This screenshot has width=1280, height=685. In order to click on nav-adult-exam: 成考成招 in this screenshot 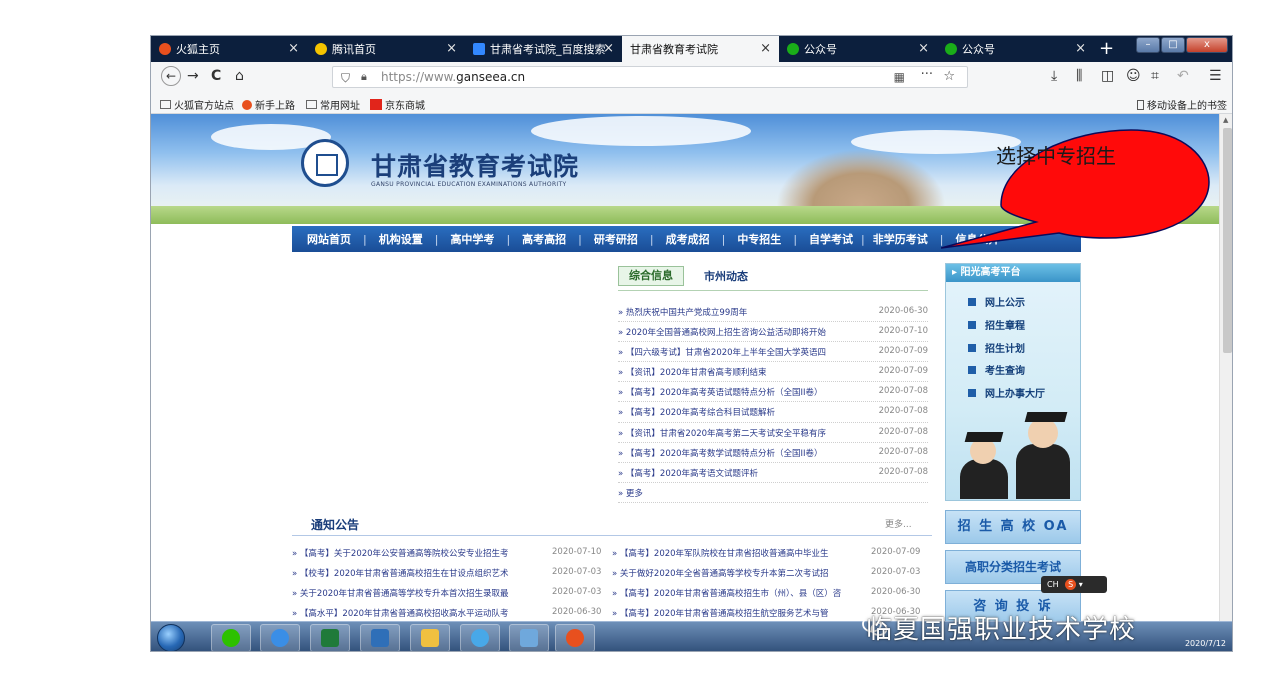, I will do `click(688, 239)`.